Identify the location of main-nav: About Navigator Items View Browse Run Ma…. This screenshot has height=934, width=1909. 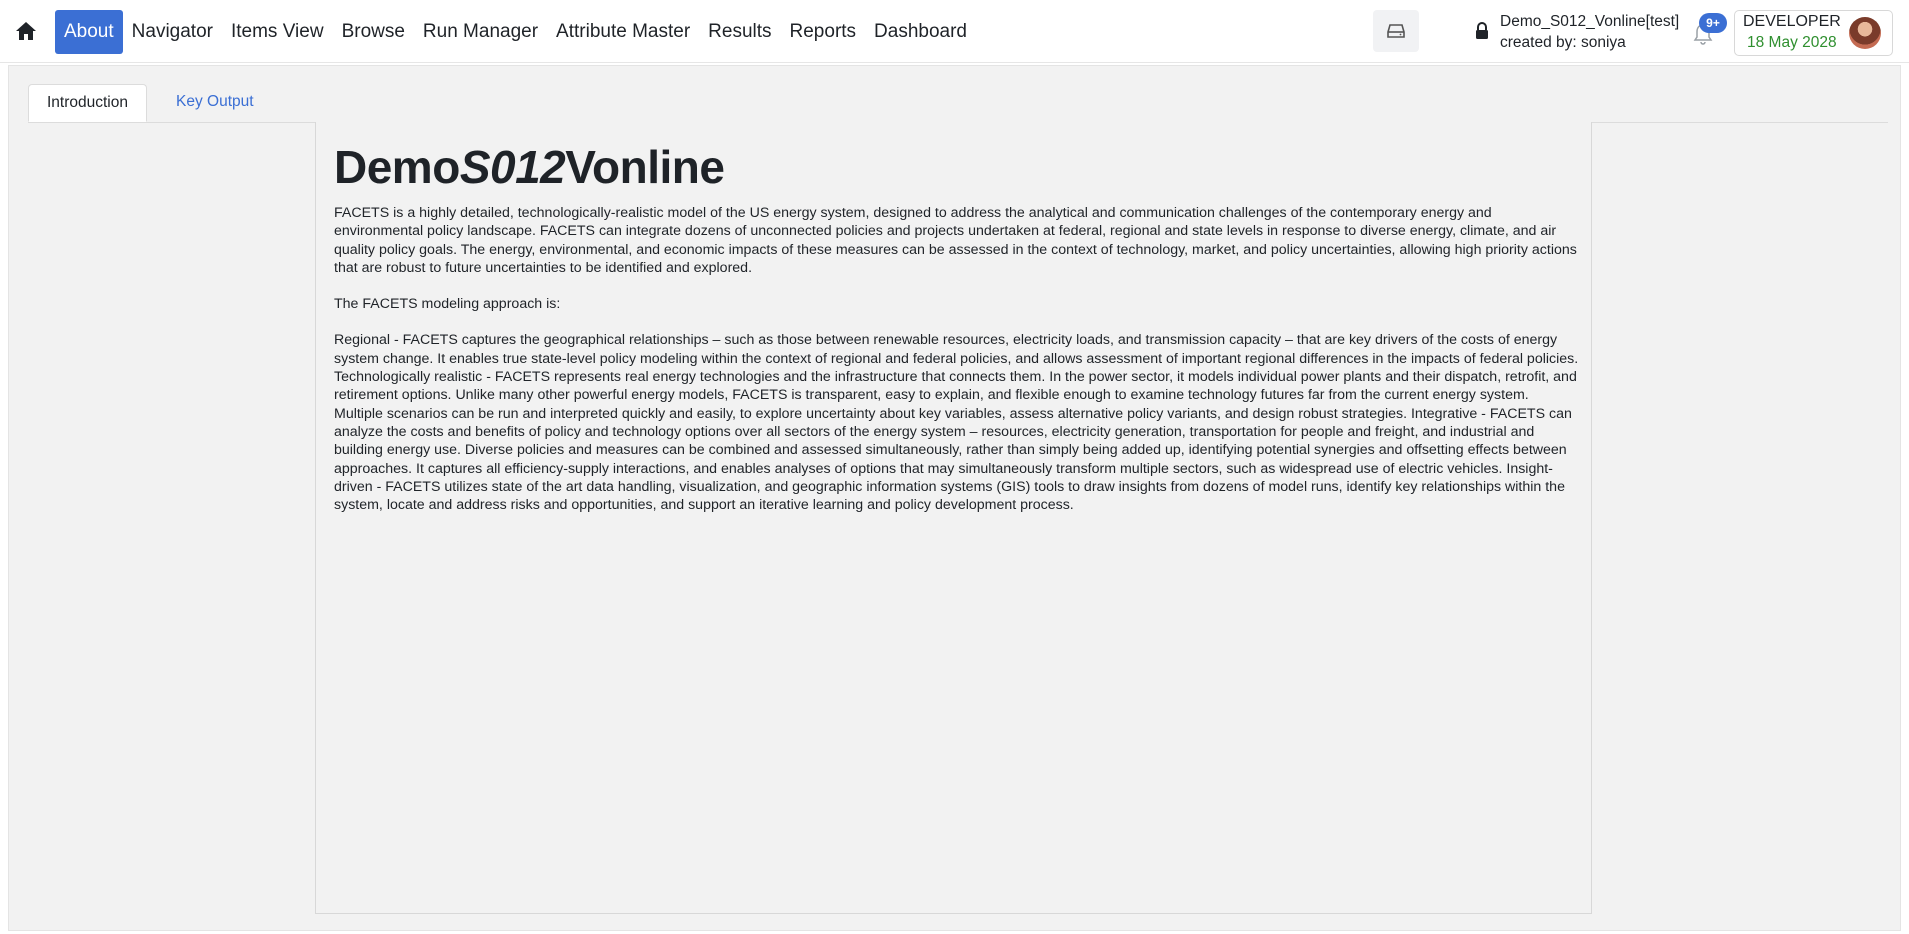
(515, 32).